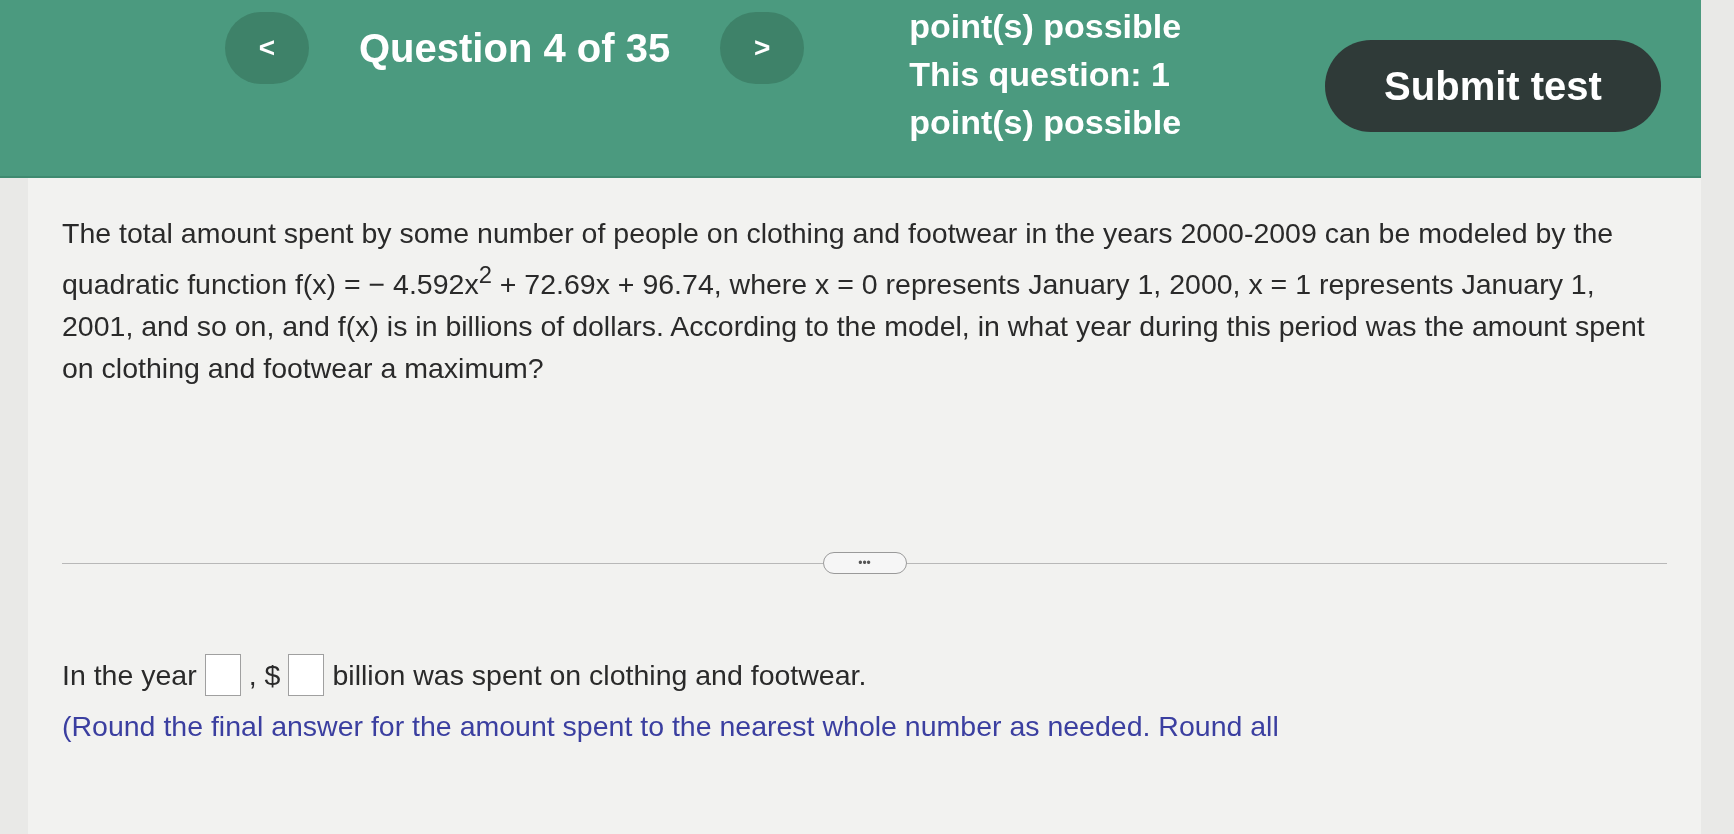  I want to click on answer-text: billion was spent on clothing and footwear., so click(599, 675).